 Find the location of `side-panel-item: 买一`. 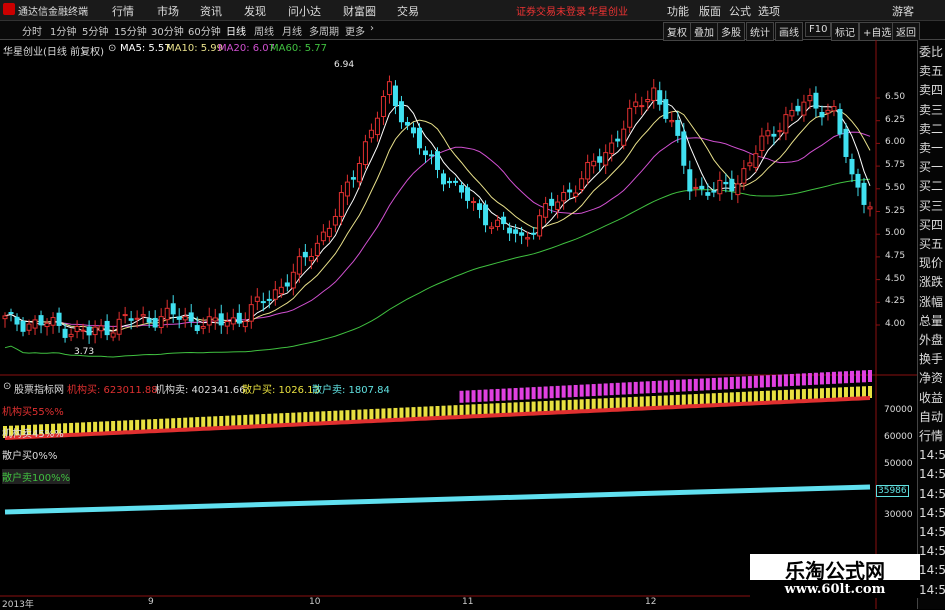

side-panel-item: 买一 is located at coordinates (932, 167).